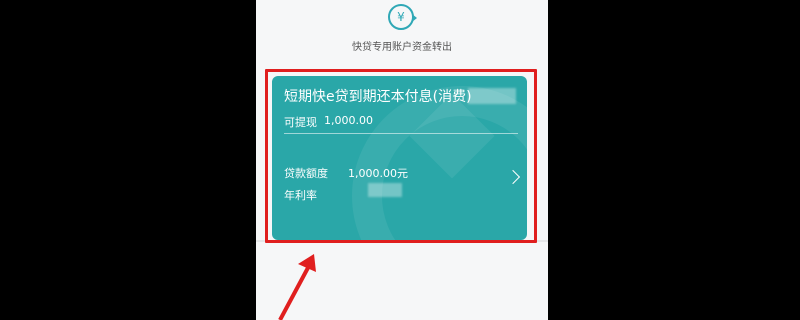 Image resolution: width=800 pixels, height=320 pixels. Describe the element at coordinates (402, 17) in the screenshot. I see `yuan-transfer-icon: ¥` at that location.